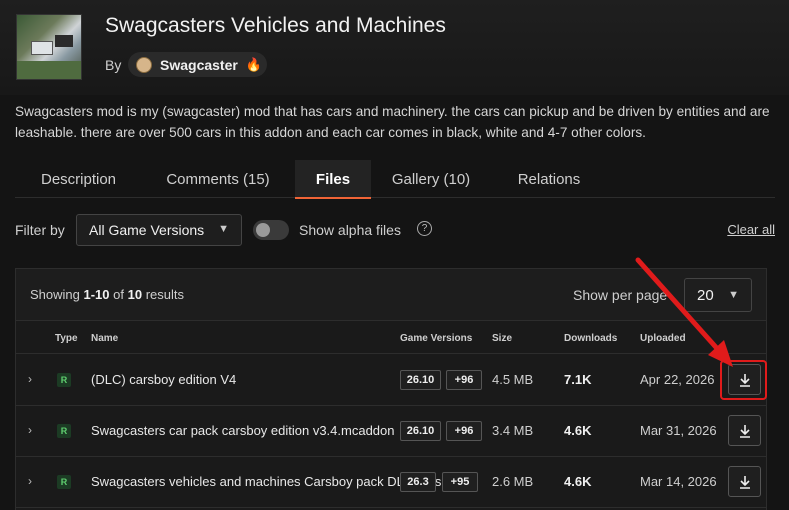 Image resolution: width=789 pixels, height=510 pixels. I want to click on download-count: 7.1K, so click(578, 379).